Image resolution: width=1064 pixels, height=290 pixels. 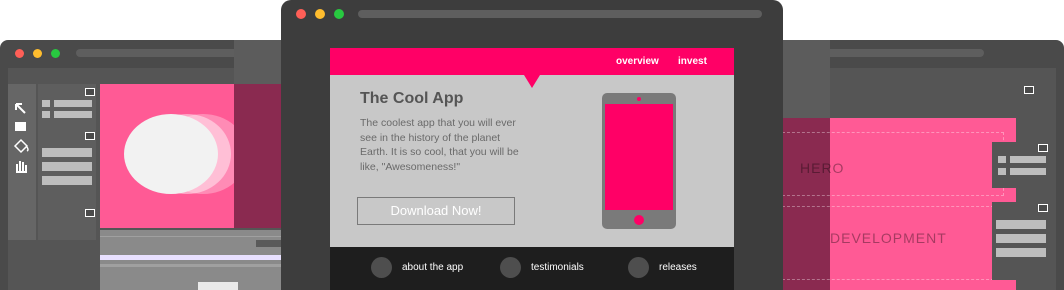 I want to click on footer-link-about: about the app, so click(x=432, y=267).